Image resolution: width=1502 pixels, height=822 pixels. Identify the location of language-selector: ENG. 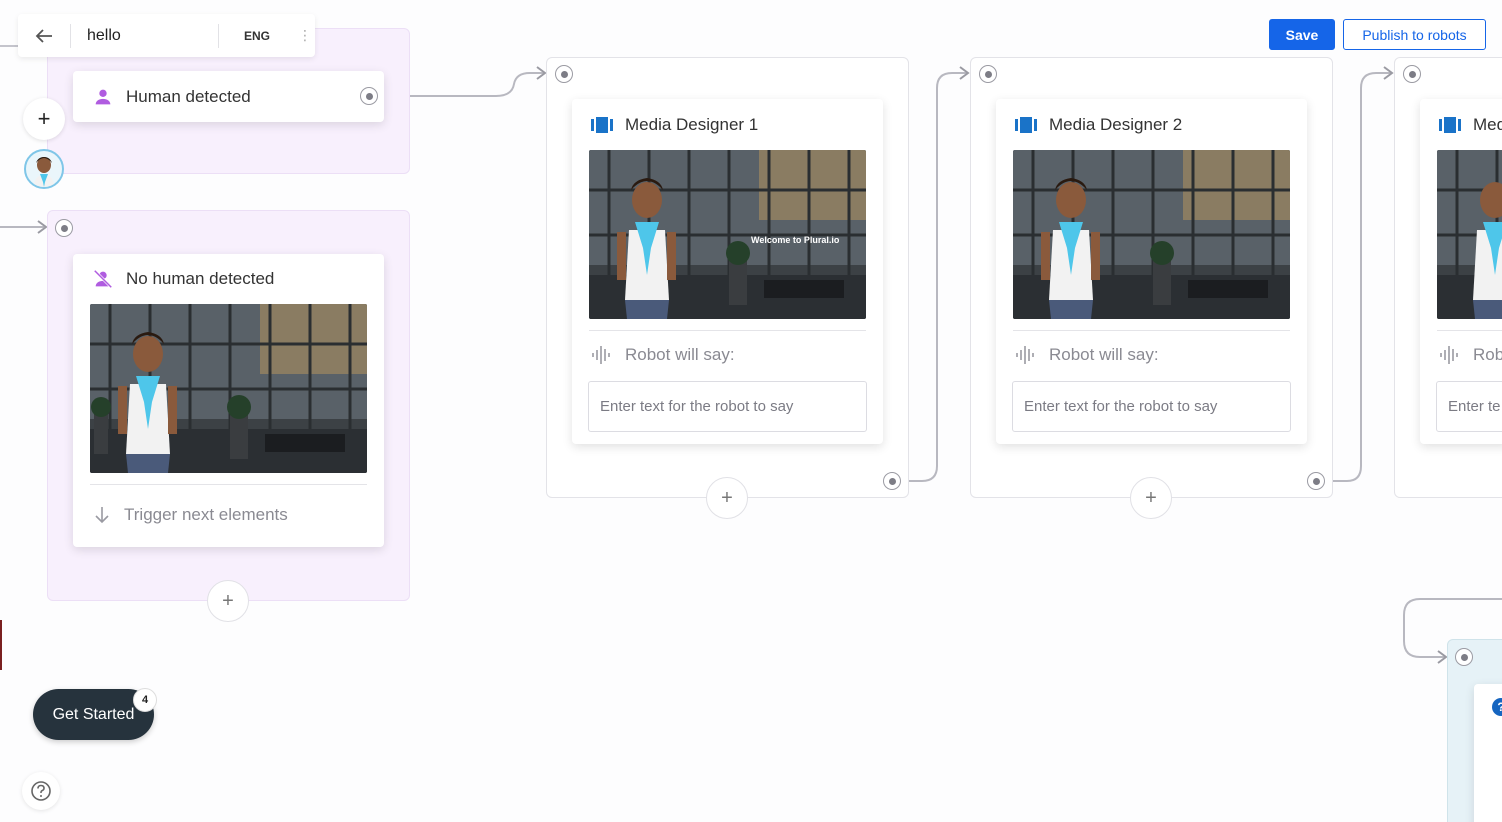
(257, 36).